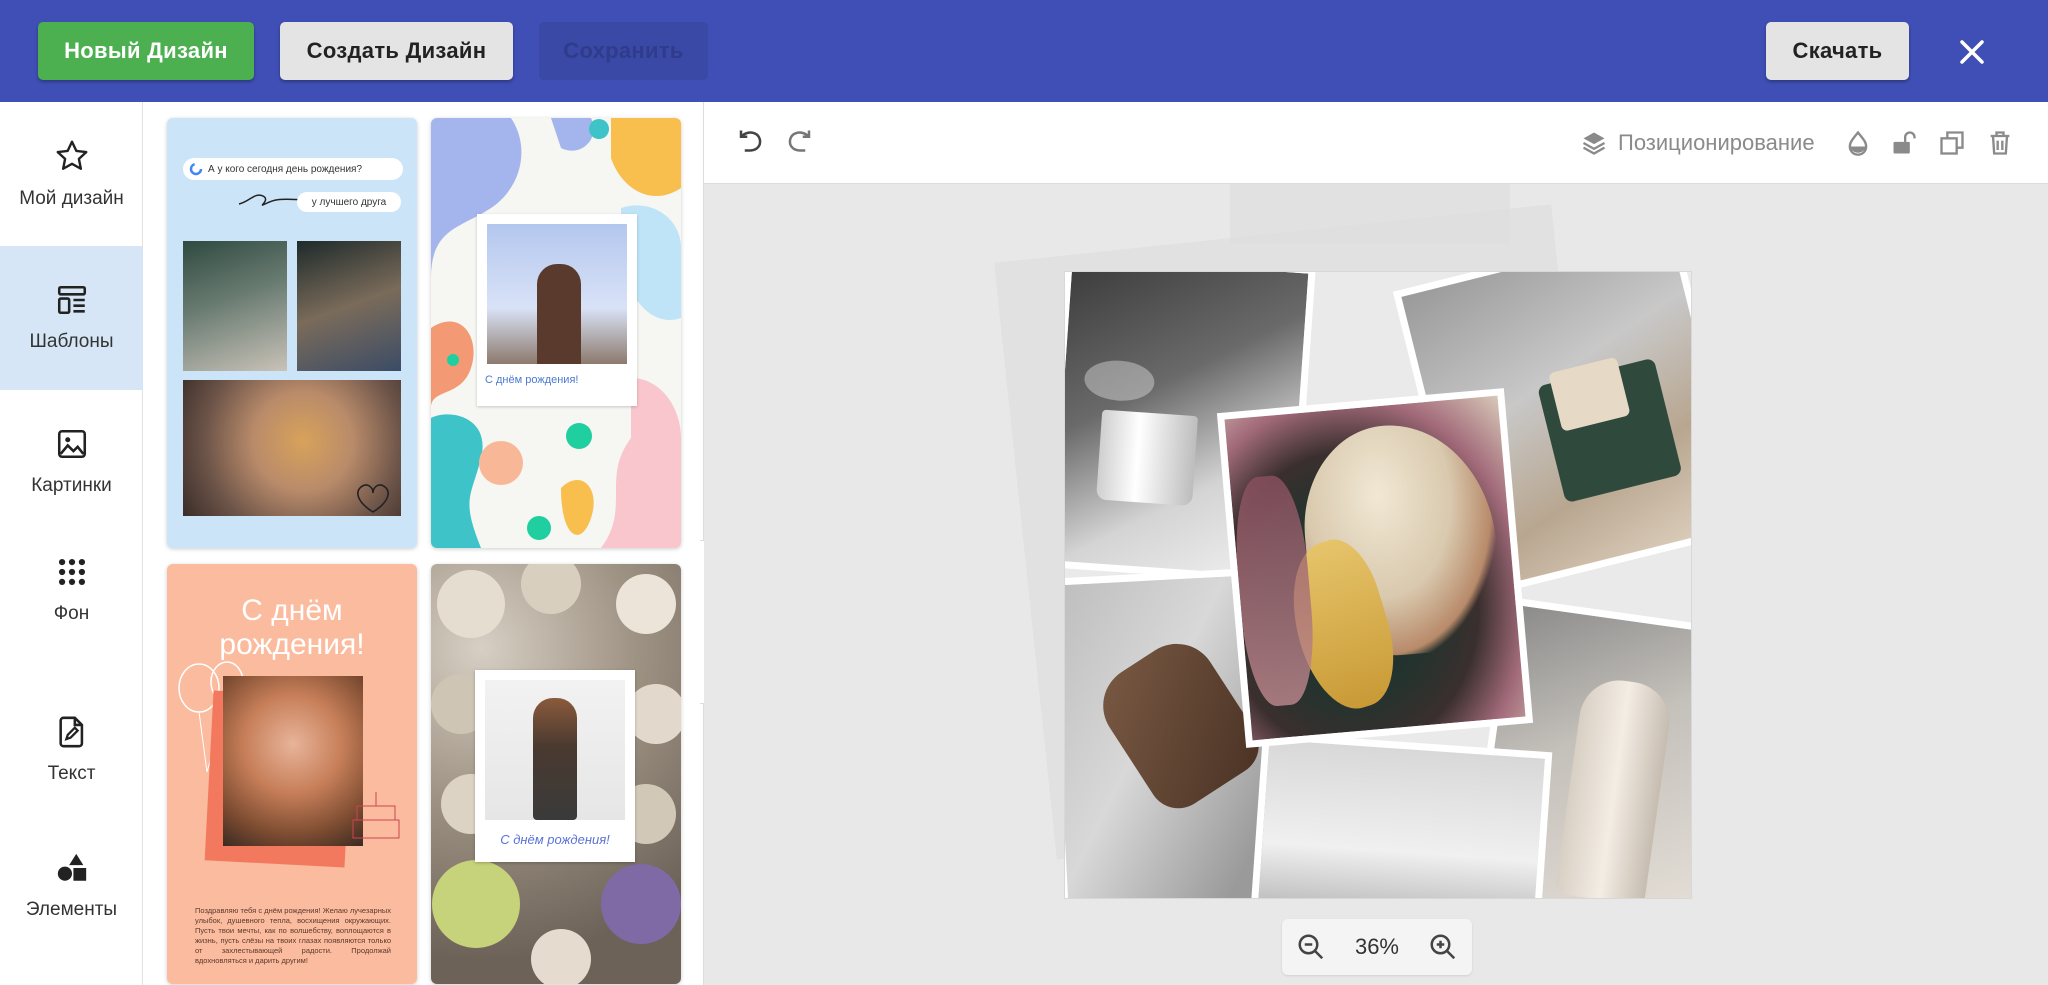 Image resolution: width=2048 pixels, height=985 pixels. What do you see at coordinates (2000, 143) in the screenshot?
I see `delete-icon` at bounding box center [2000, 143].